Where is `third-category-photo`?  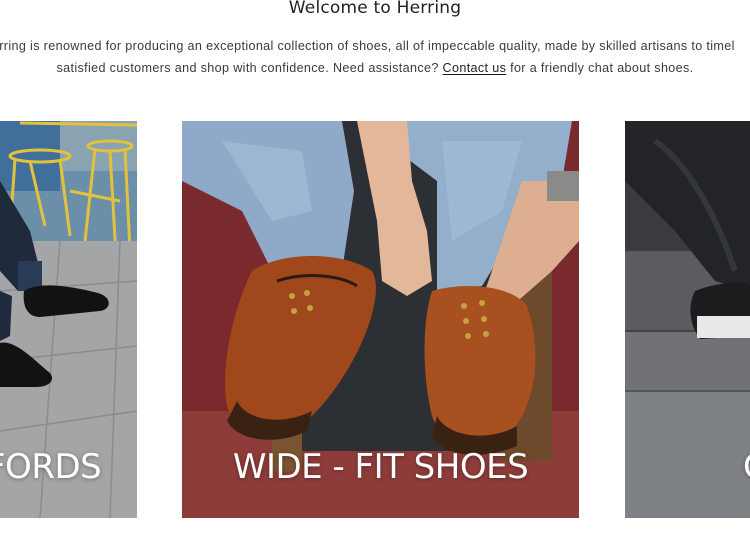
third-category-photo is located at coordinates (687, 319).